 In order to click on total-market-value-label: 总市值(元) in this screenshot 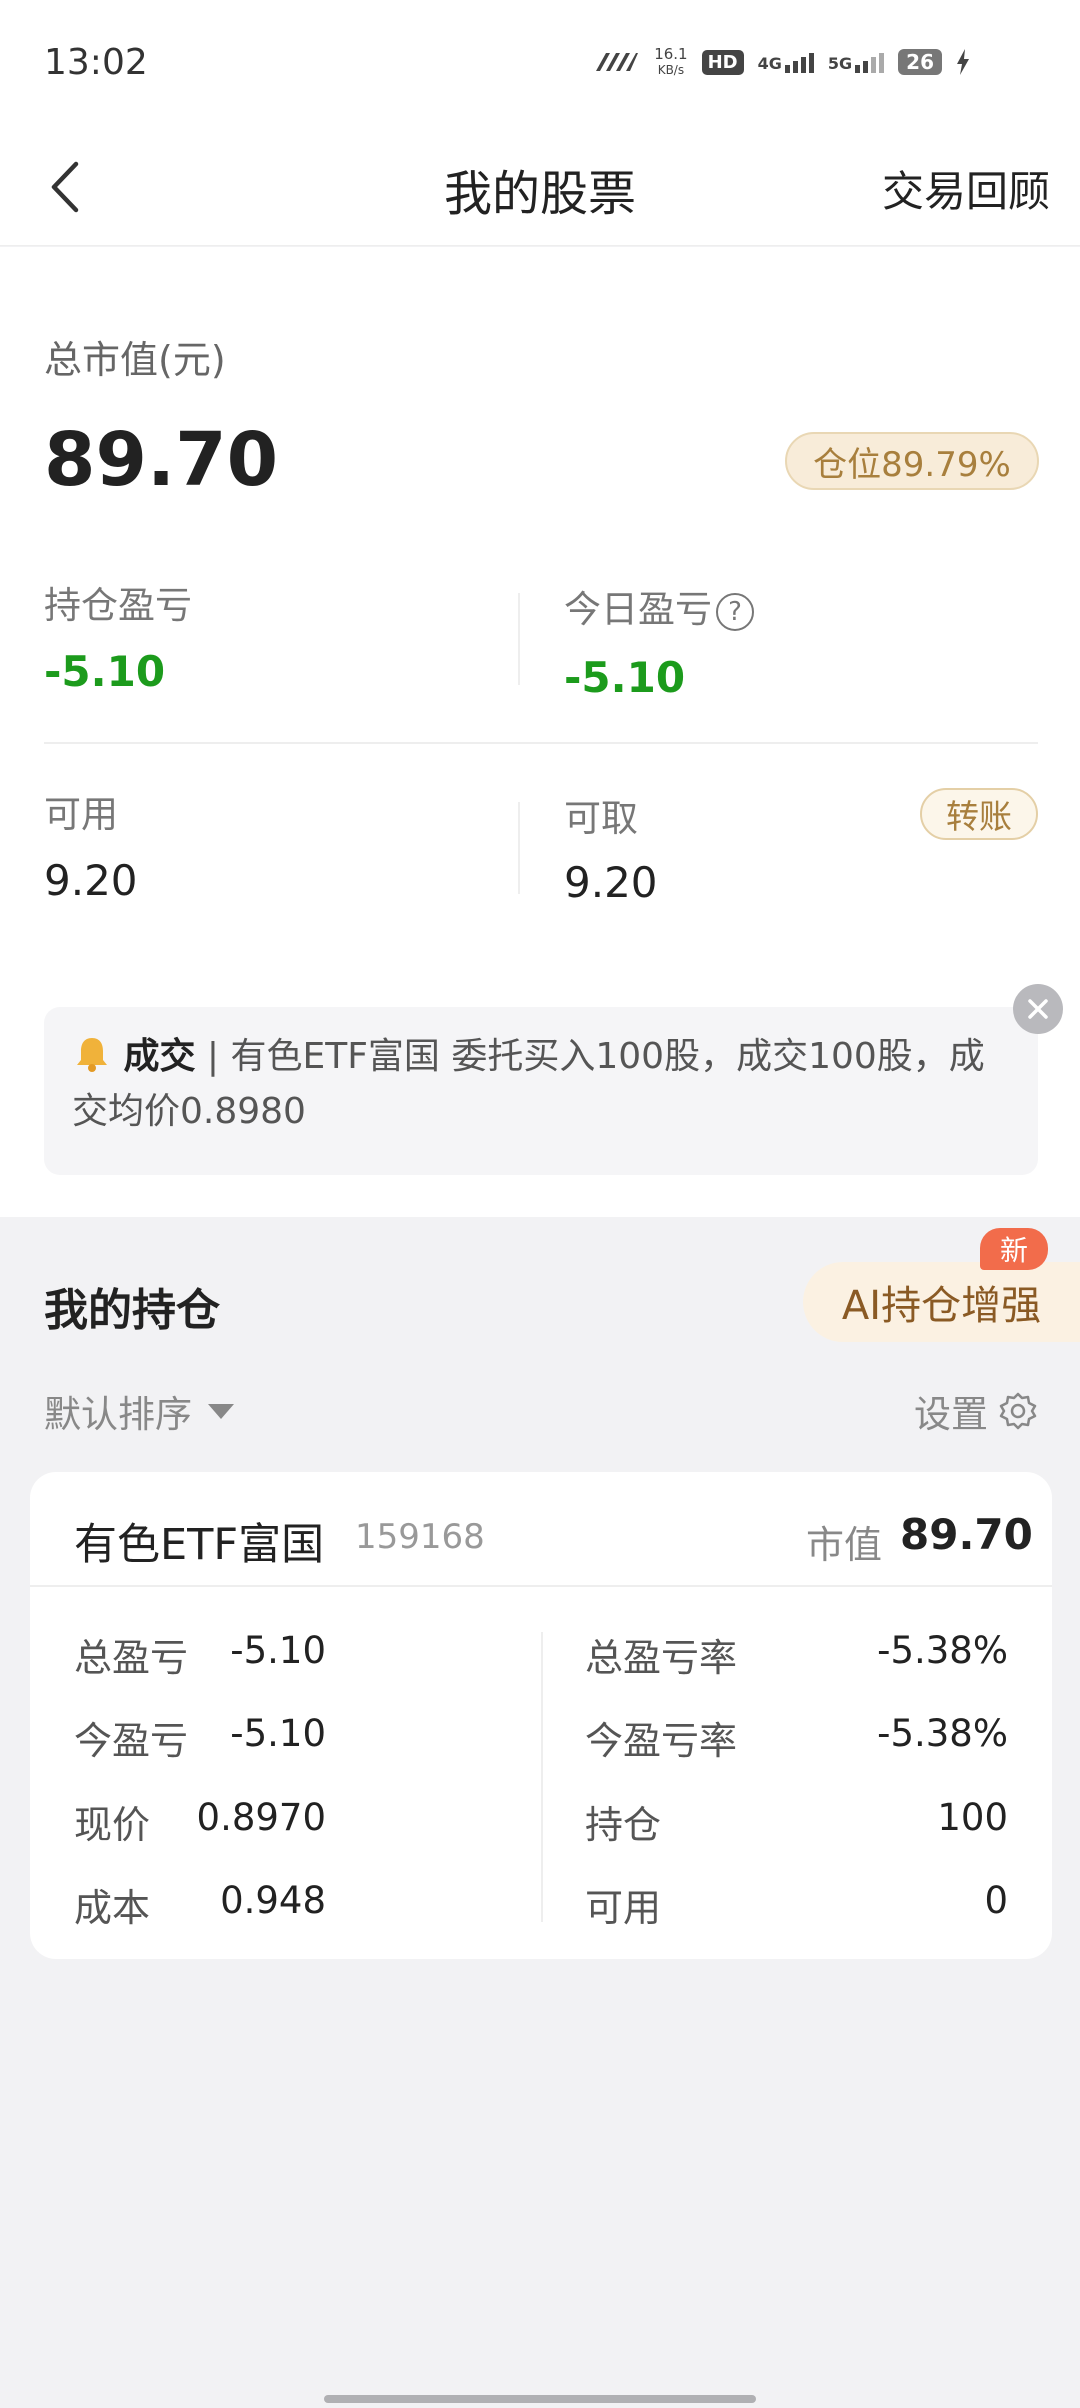, I will do `click(135, 360)`.